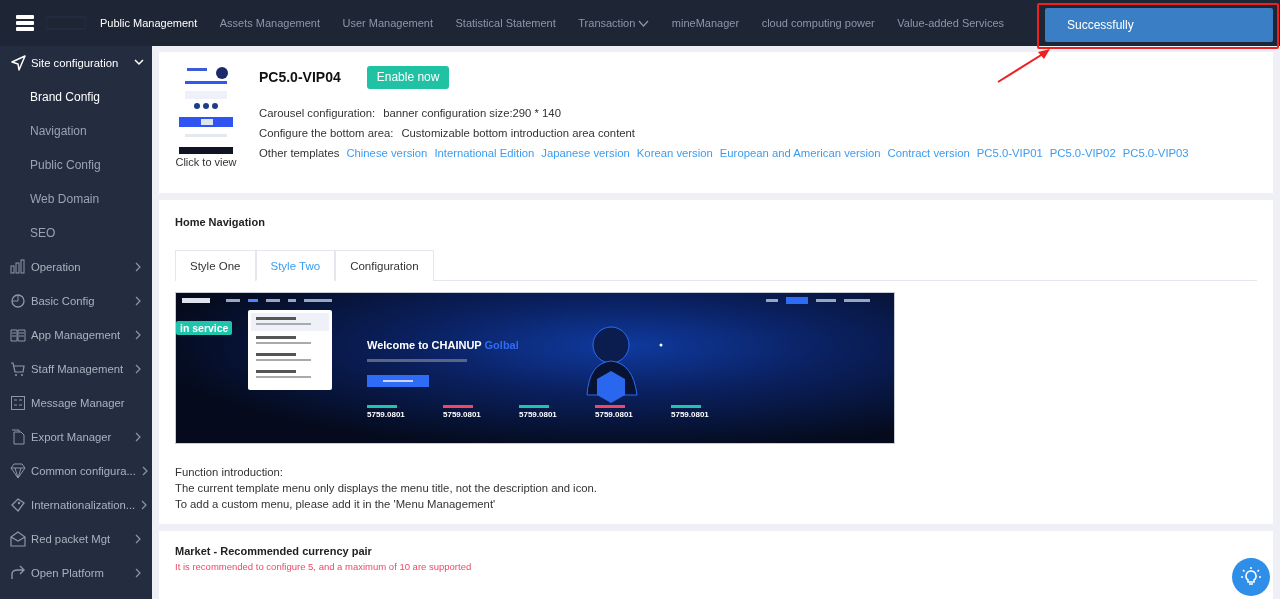 The width and height of the screenshot is (1280, 599). I want to click on sidebar-item: Public Config, so click(76, 165).